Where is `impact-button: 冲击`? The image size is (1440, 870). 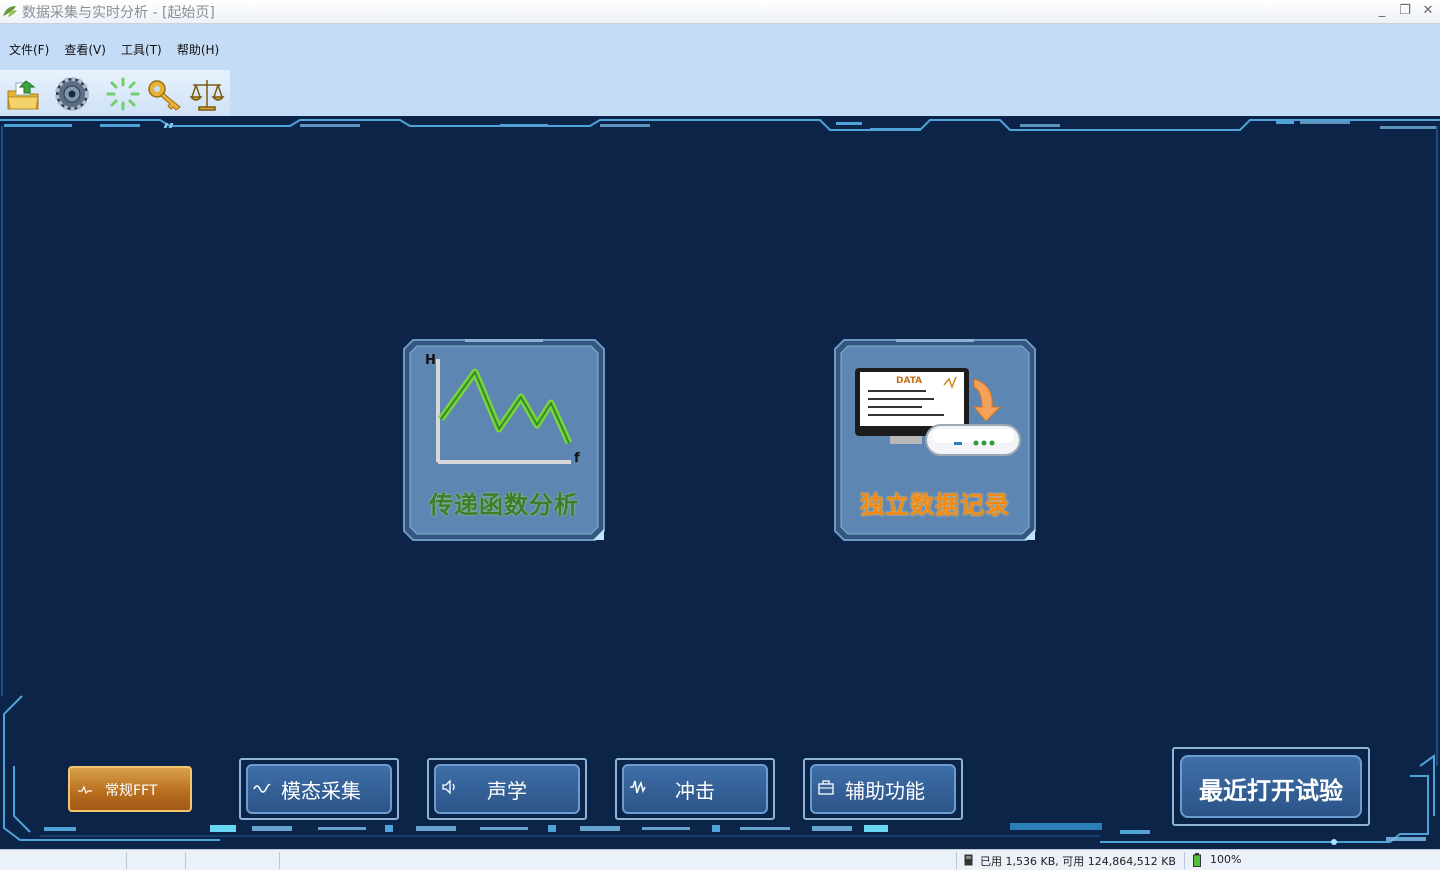 impact-button: 冲击 is located at coordinates (695, 789).